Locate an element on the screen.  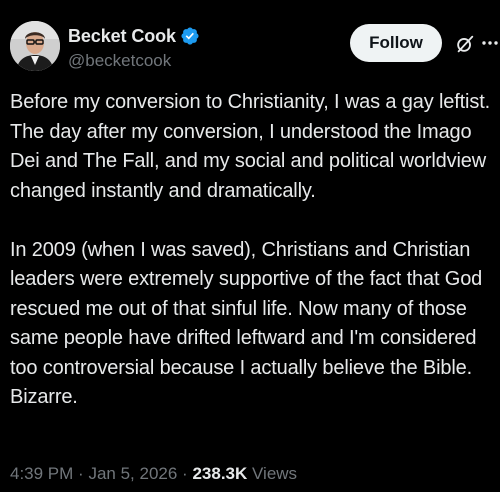
avatar-image is located at coordinates (35, 46).